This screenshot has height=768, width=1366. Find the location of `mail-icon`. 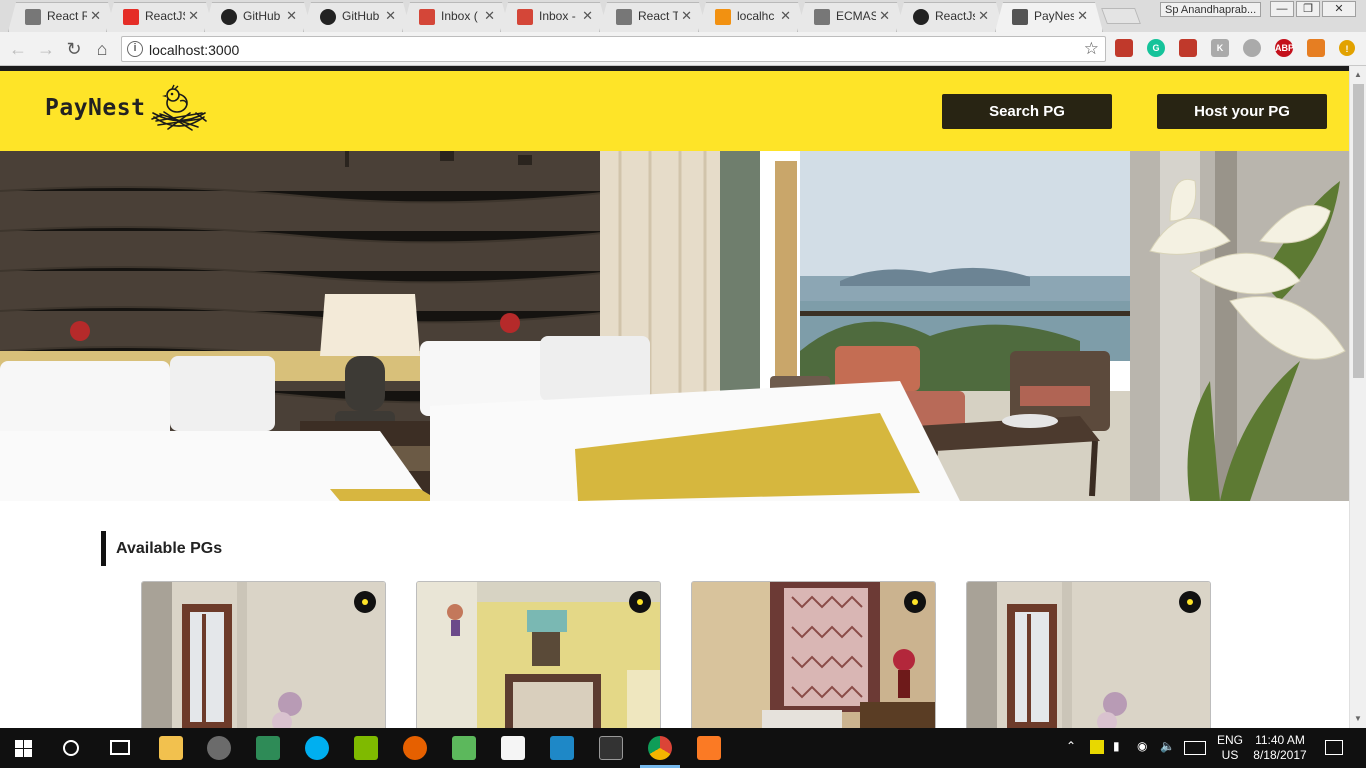

mail-icon is located at coordinates (513, 748).